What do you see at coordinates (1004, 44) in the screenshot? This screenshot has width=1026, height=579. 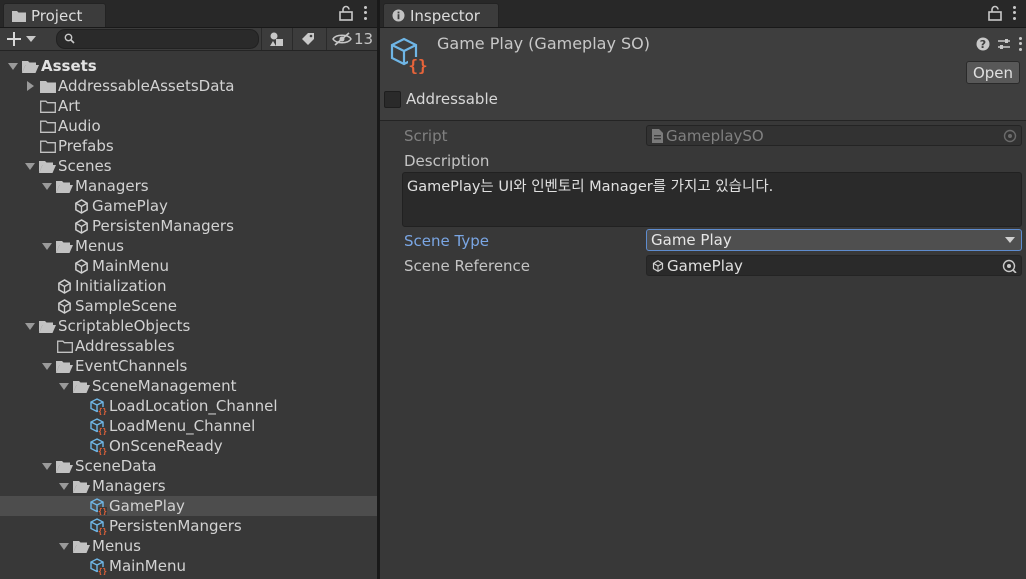 I see `preset-icon` at bounding box center [1004, 44].